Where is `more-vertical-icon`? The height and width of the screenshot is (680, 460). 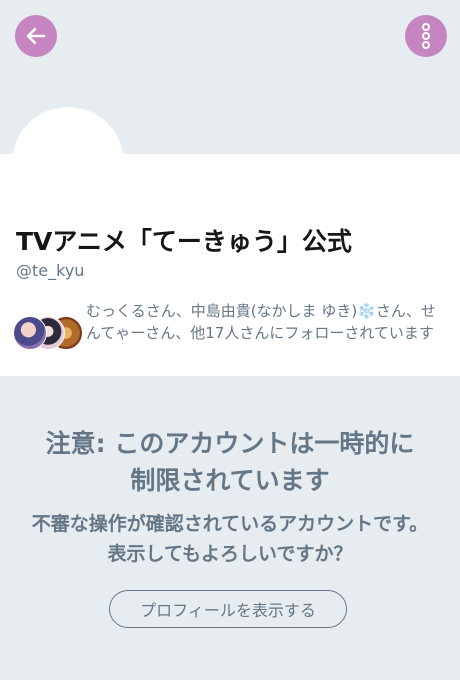
more-vertical-icon is located at coordinates (426, 36).